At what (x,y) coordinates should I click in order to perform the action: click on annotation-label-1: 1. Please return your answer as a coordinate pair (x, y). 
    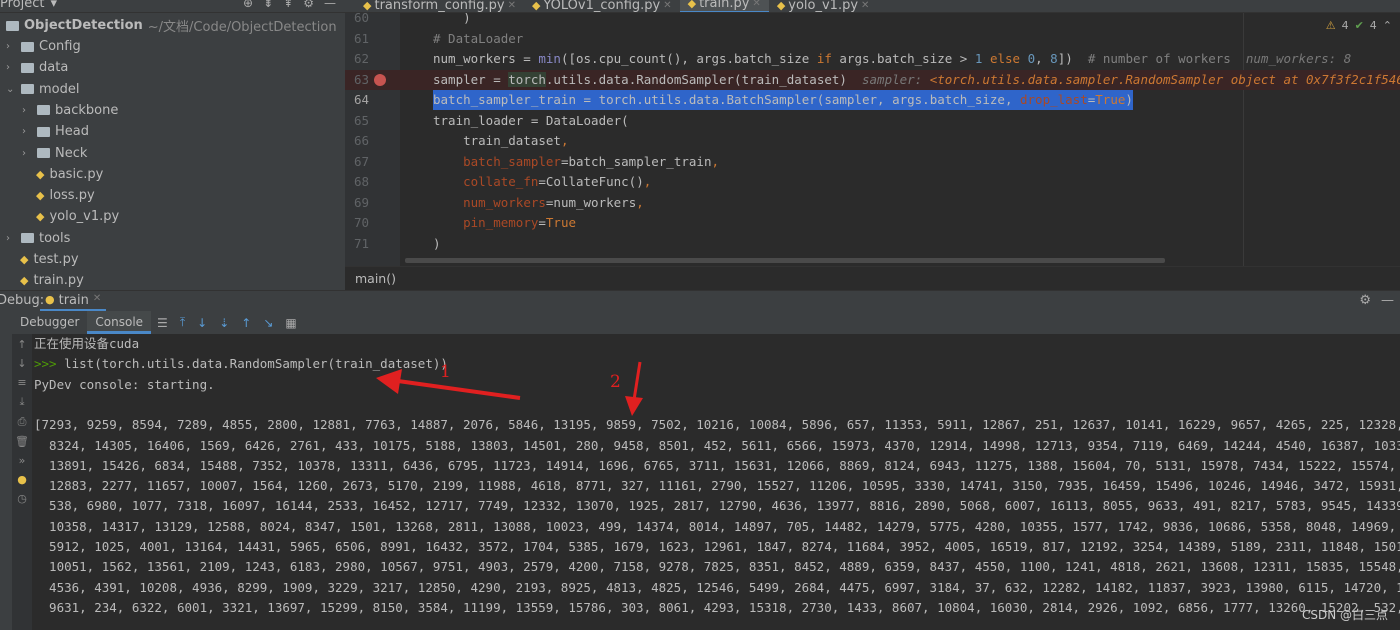
    Looking at the image, I should click on (445, 372).